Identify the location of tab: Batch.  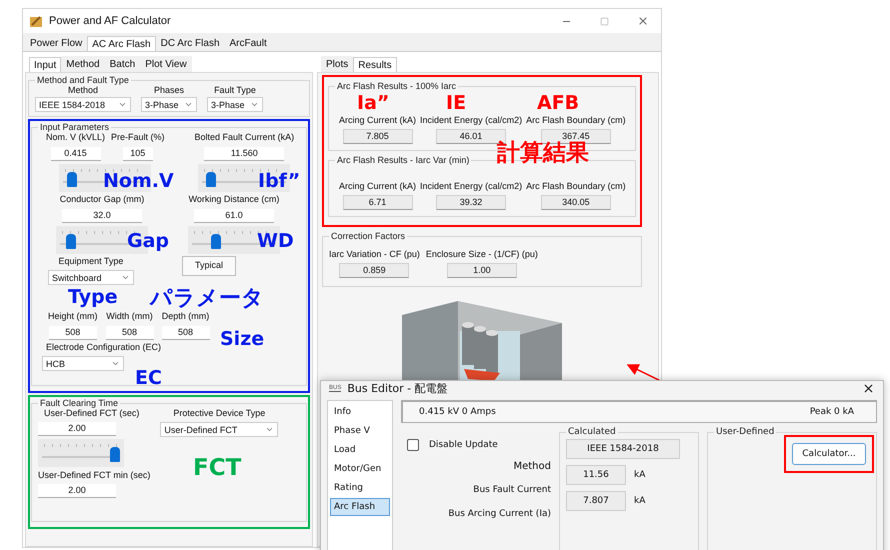
(122, 64).